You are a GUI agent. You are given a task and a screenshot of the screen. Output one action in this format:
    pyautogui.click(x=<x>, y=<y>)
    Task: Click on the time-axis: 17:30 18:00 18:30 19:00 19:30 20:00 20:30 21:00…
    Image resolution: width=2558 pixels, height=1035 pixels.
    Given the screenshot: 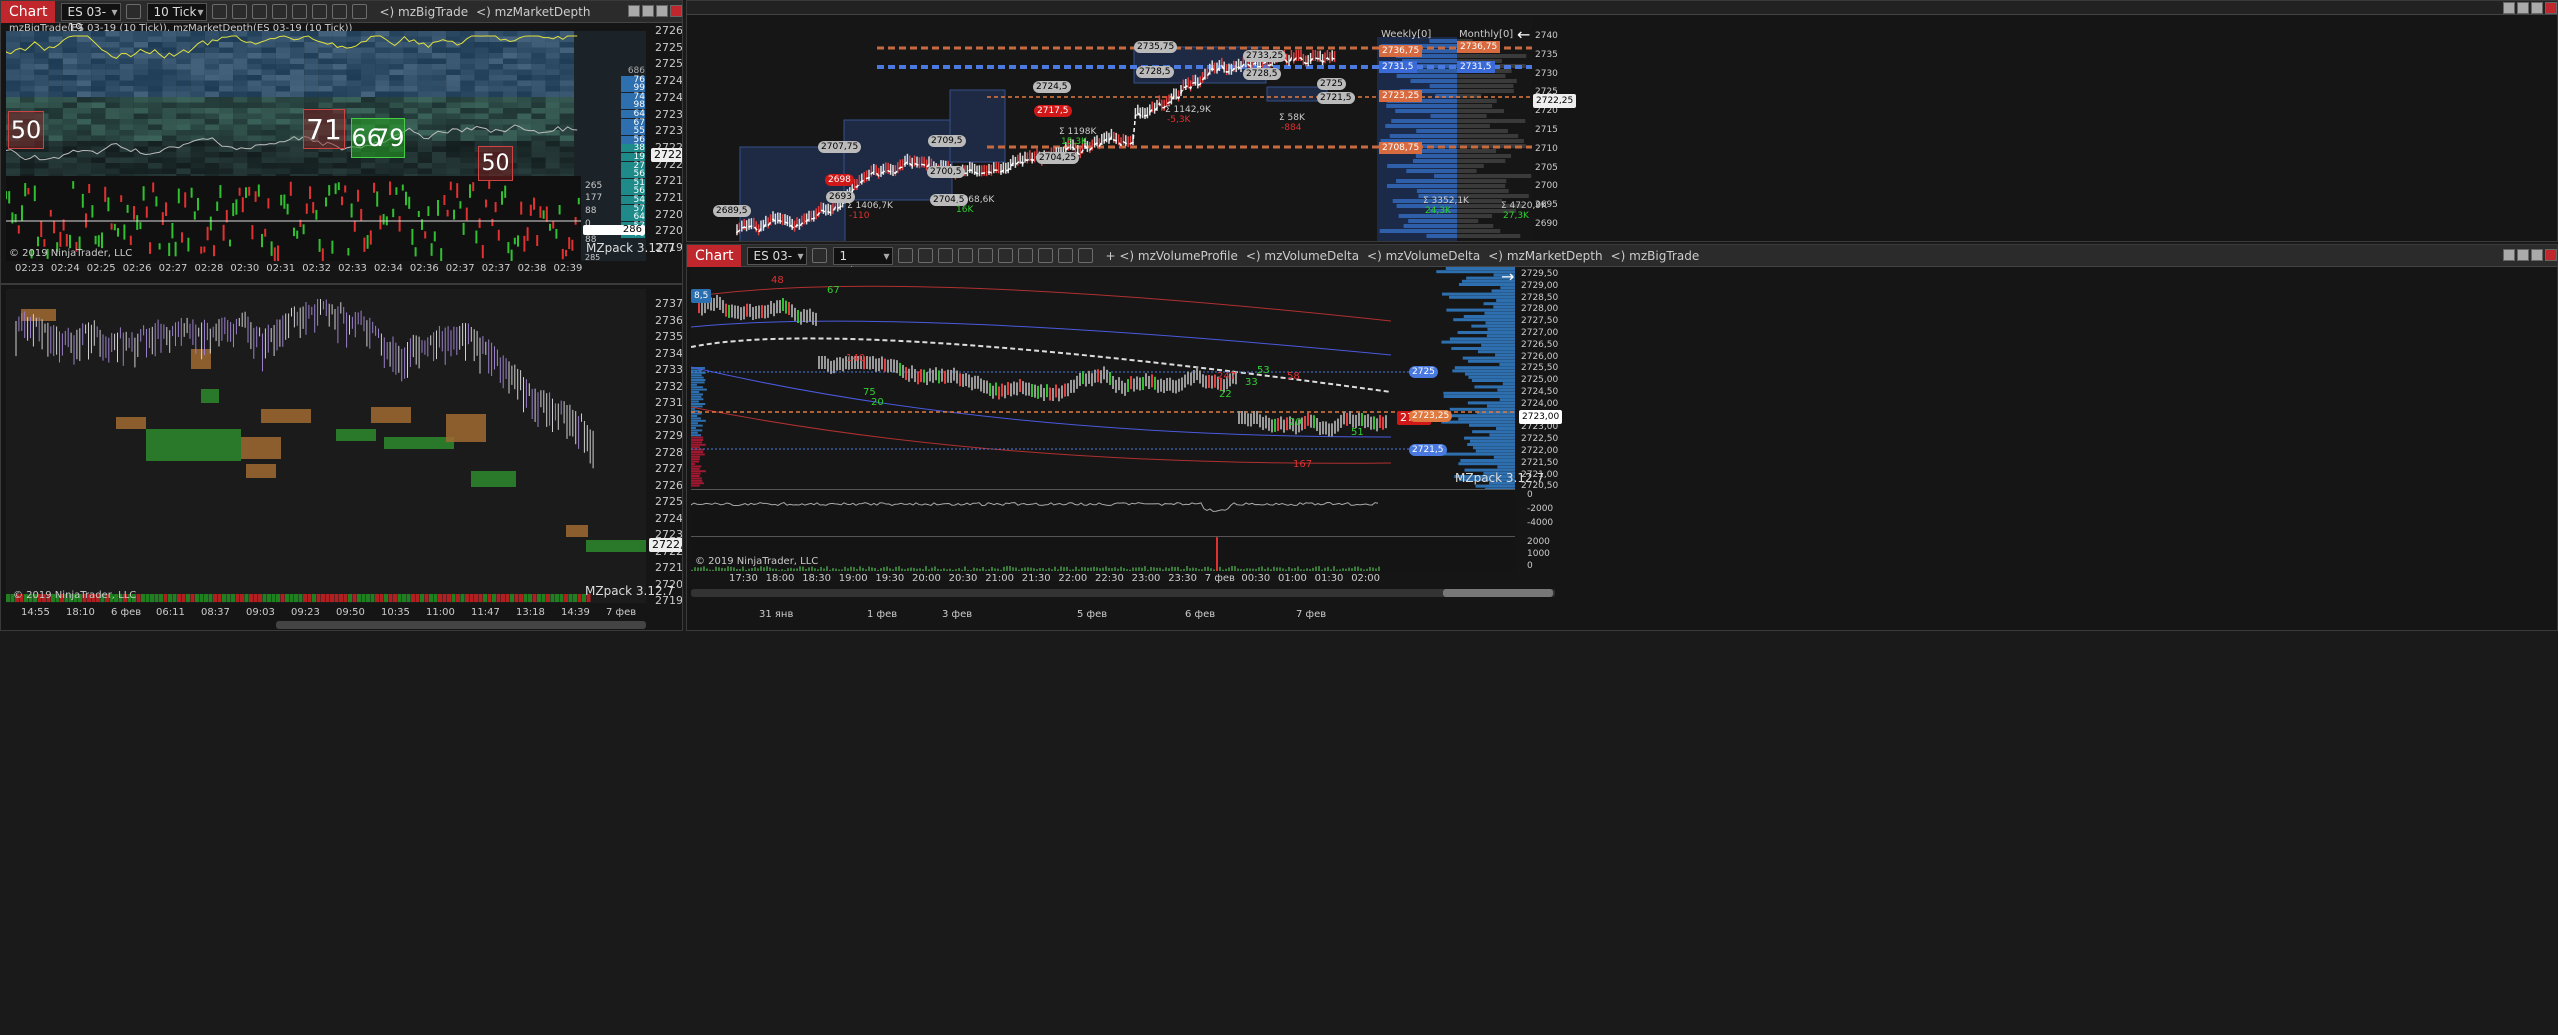 What is the action you would take?
    pyautogui.click(x=1102, y=580)
    